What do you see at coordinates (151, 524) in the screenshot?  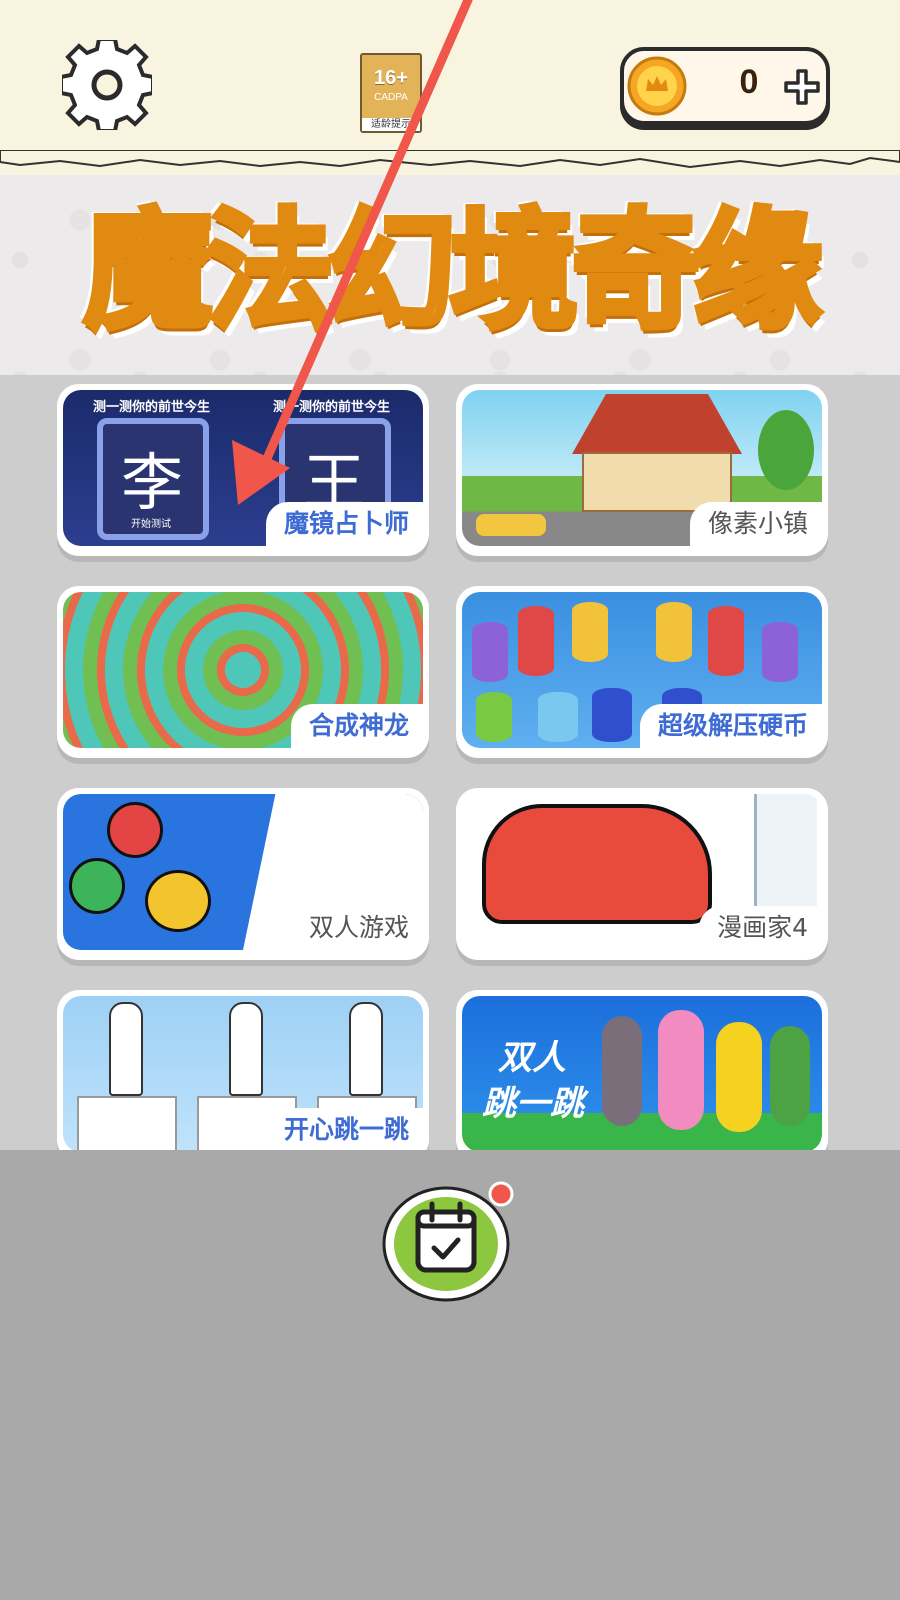 I see `art-caption: 开始测试` at bounding box center [151, 524].